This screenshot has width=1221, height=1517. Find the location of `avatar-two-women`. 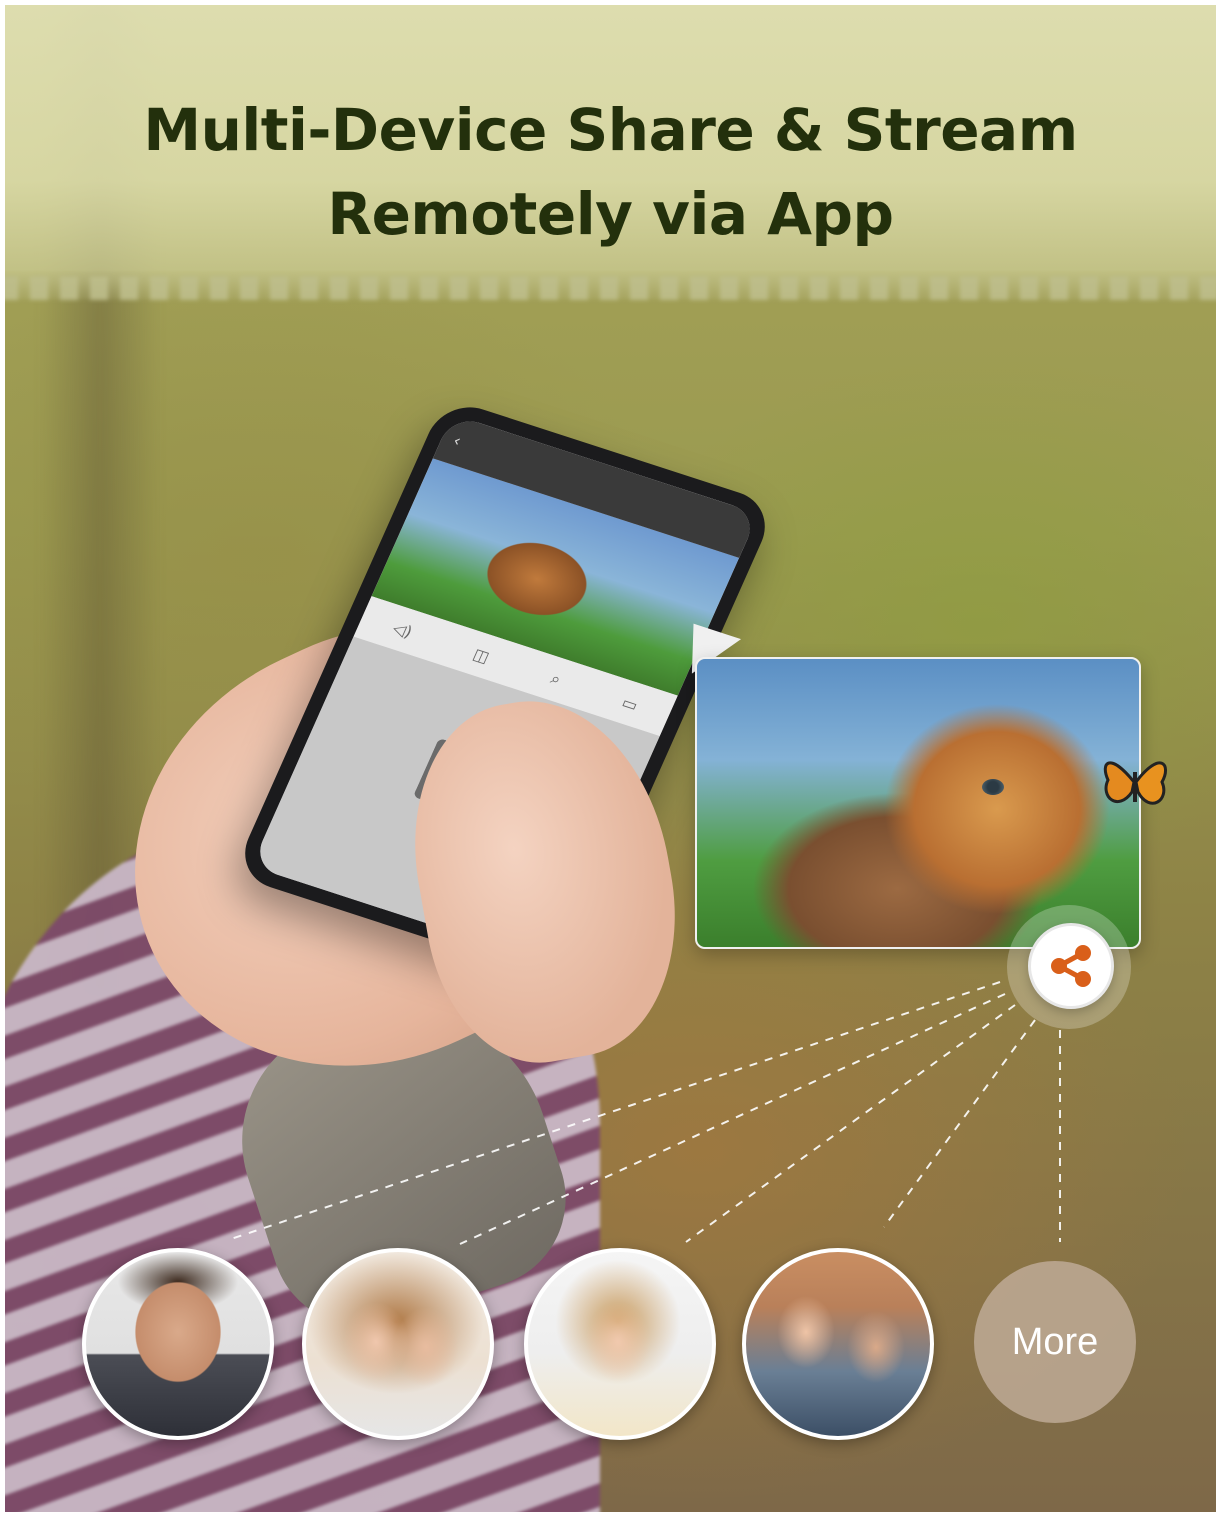

avatar-two-women is located at coordinates (398, 1344).